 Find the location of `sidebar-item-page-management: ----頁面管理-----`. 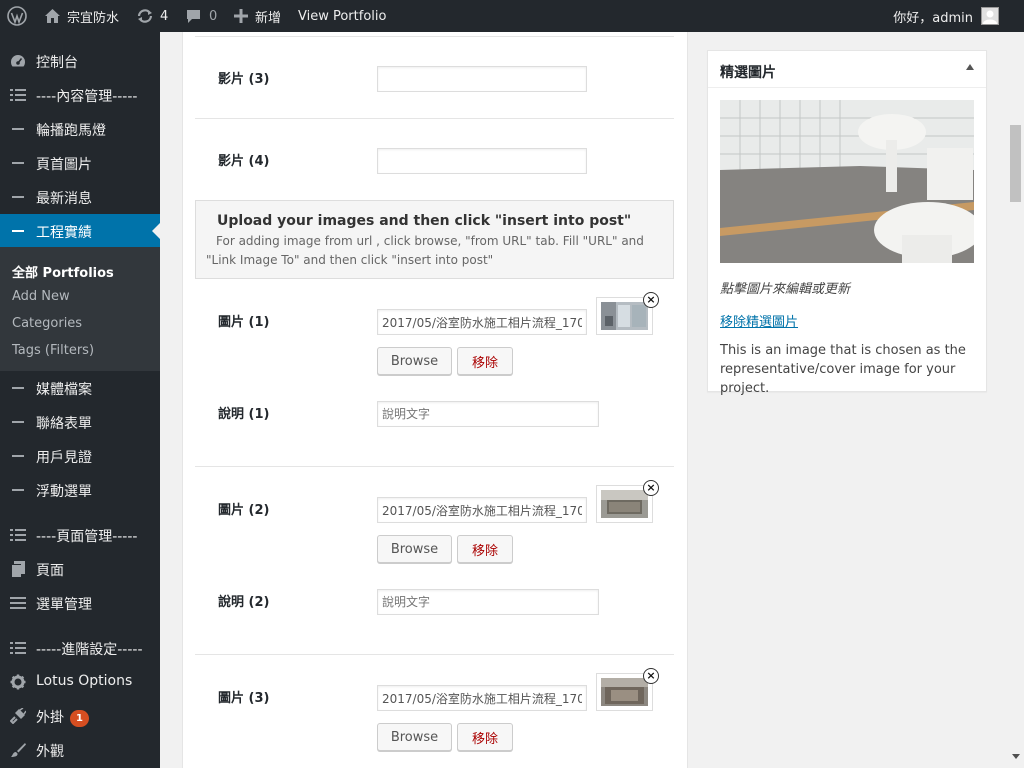

sidebar-item-page-management: ----頁面管理----- is located at coordinates (80, 535).